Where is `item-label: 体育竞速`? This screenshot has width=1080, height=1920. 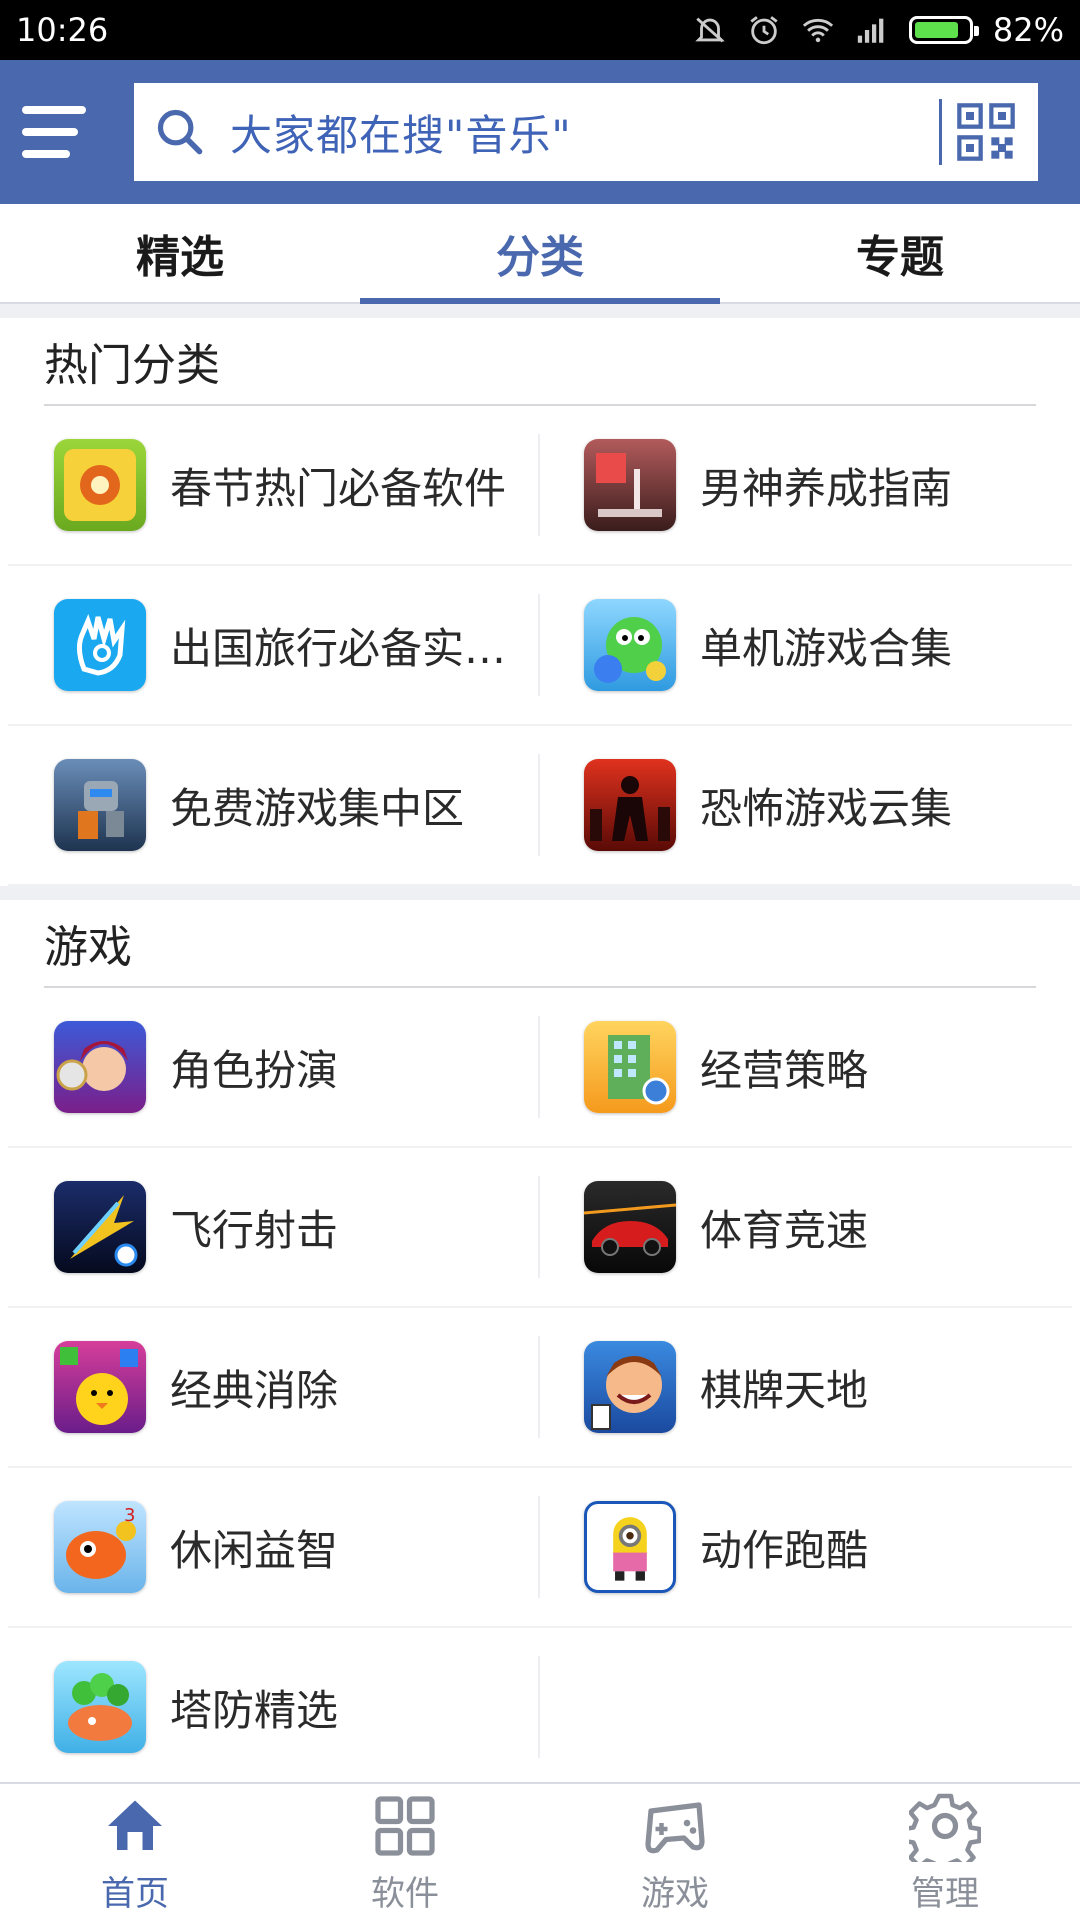
item-label: 体育竞速 is located at coordinates (784, 1230).